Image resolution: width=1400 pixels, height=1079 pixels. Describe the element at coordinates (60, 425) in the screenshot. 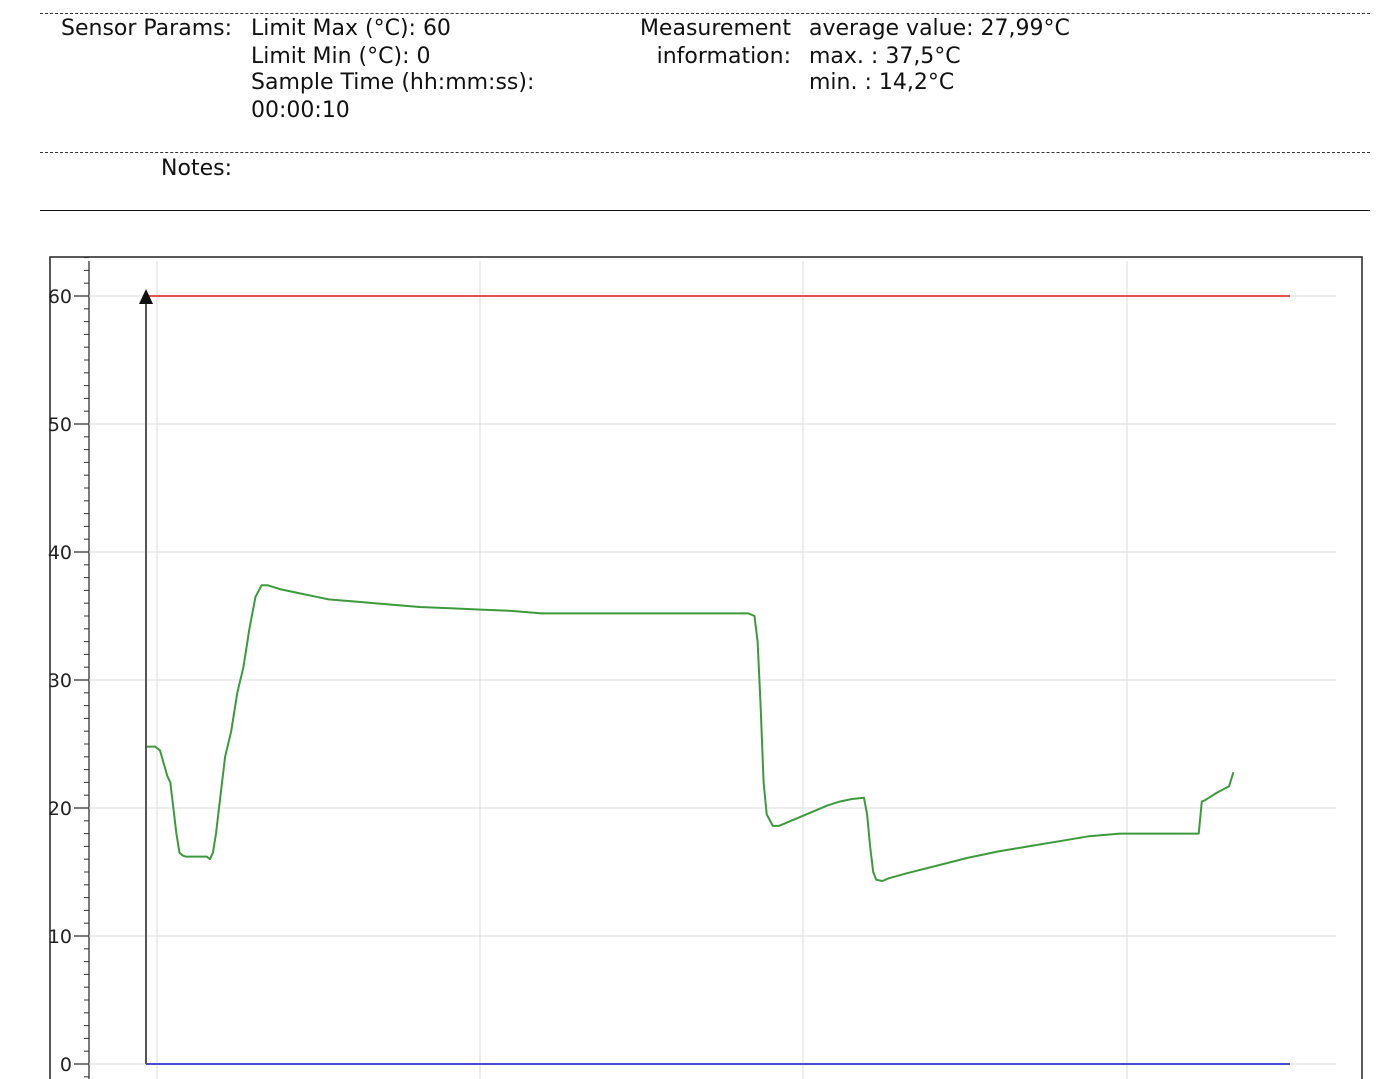

I see `y-tick-label-50: 50` at that location.